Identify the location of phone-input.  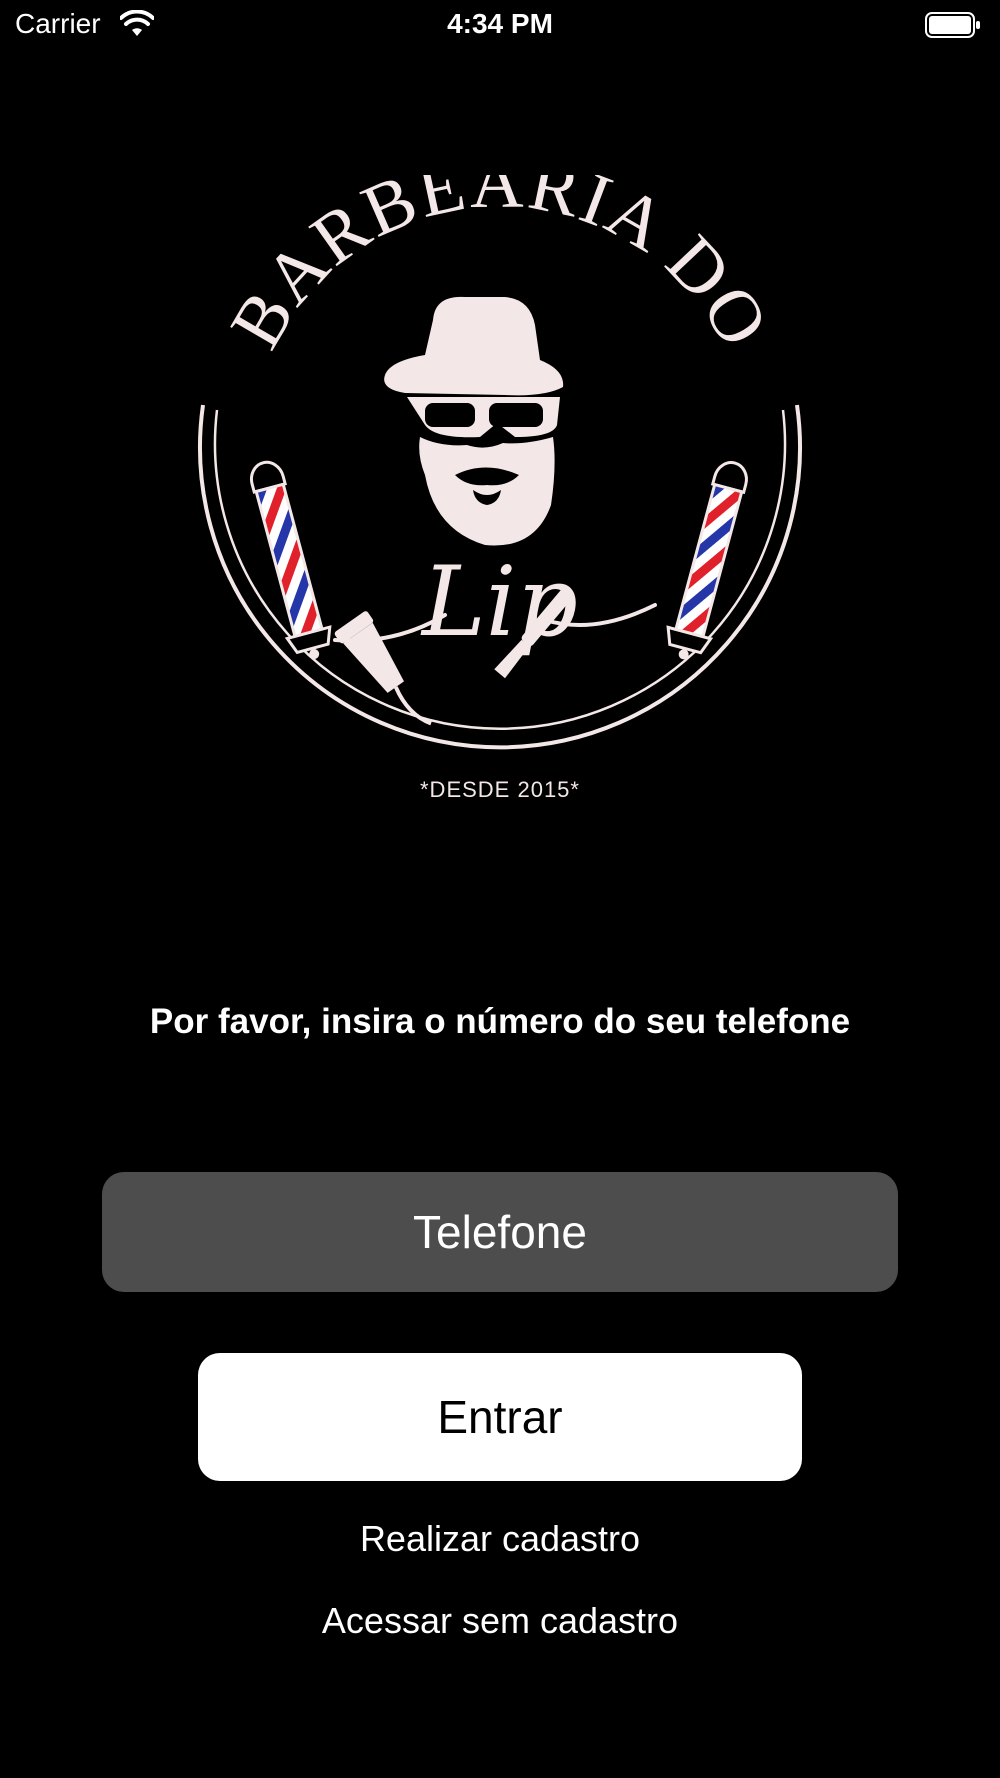
(500, 1232).